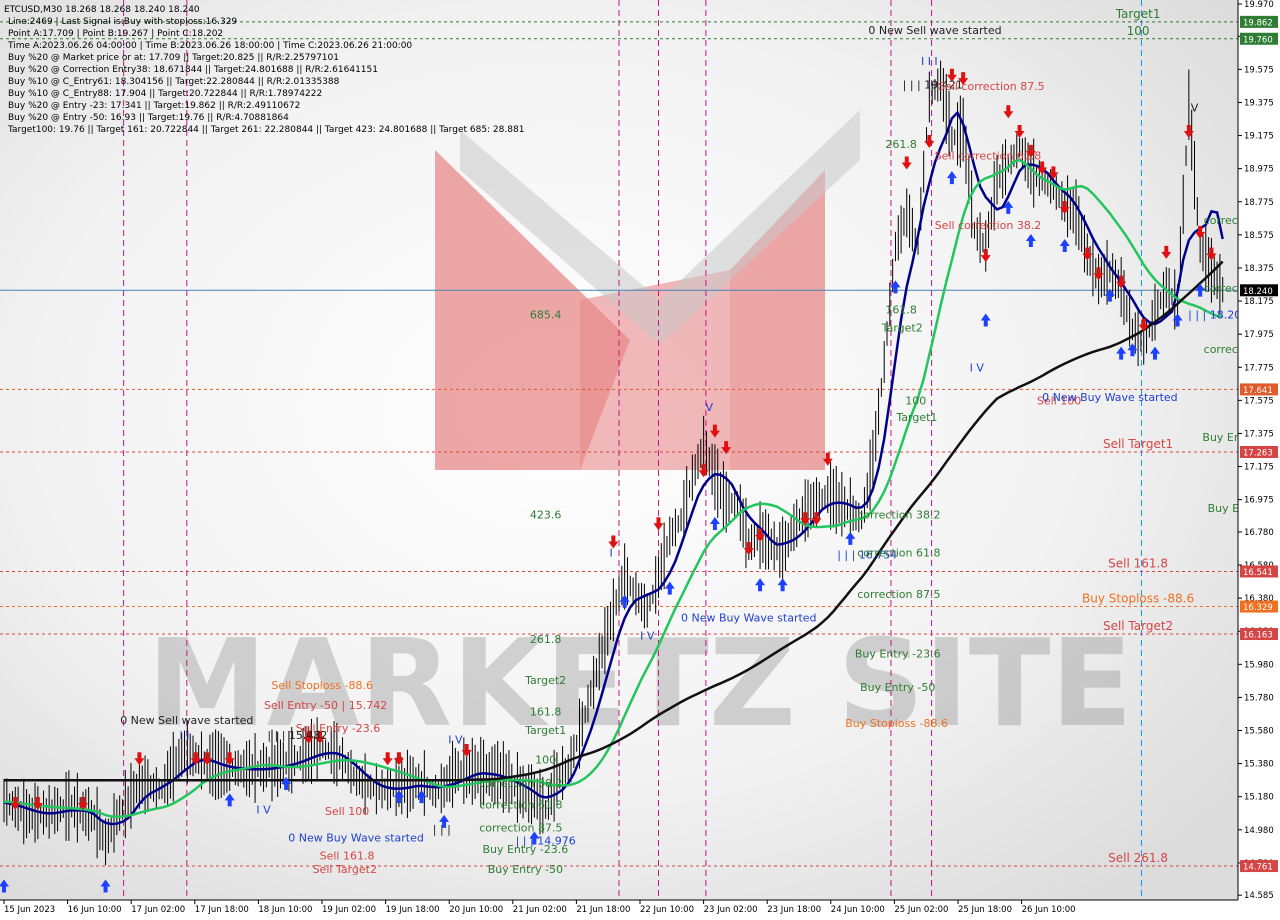 The width and height of the screenshot is (1280, 920). I want to click on annotation-label: Sell Target2, so click(345, 869).